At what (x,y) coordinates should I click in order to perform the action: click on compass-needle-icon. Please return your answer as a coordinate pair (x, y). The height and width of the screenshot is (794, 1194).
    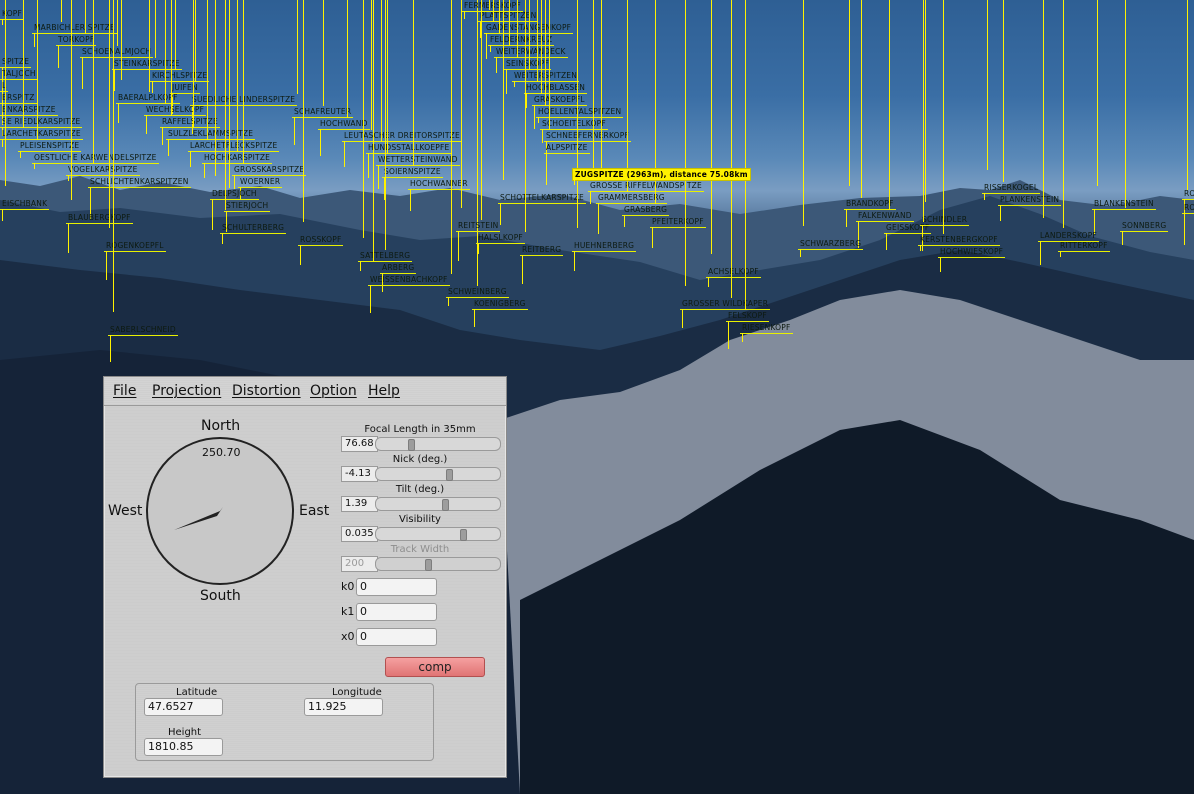
    Looking at the image, I should click on (198, 518).